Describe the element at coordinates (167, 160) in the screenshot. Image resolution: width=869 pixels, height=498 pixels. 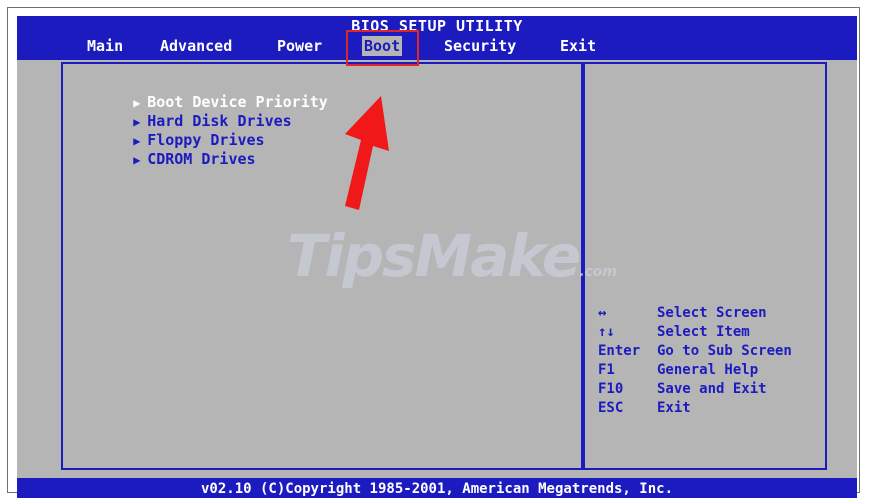
I see `menu-item-cdrom-drives: ▶ CDROM Drives` at that location.